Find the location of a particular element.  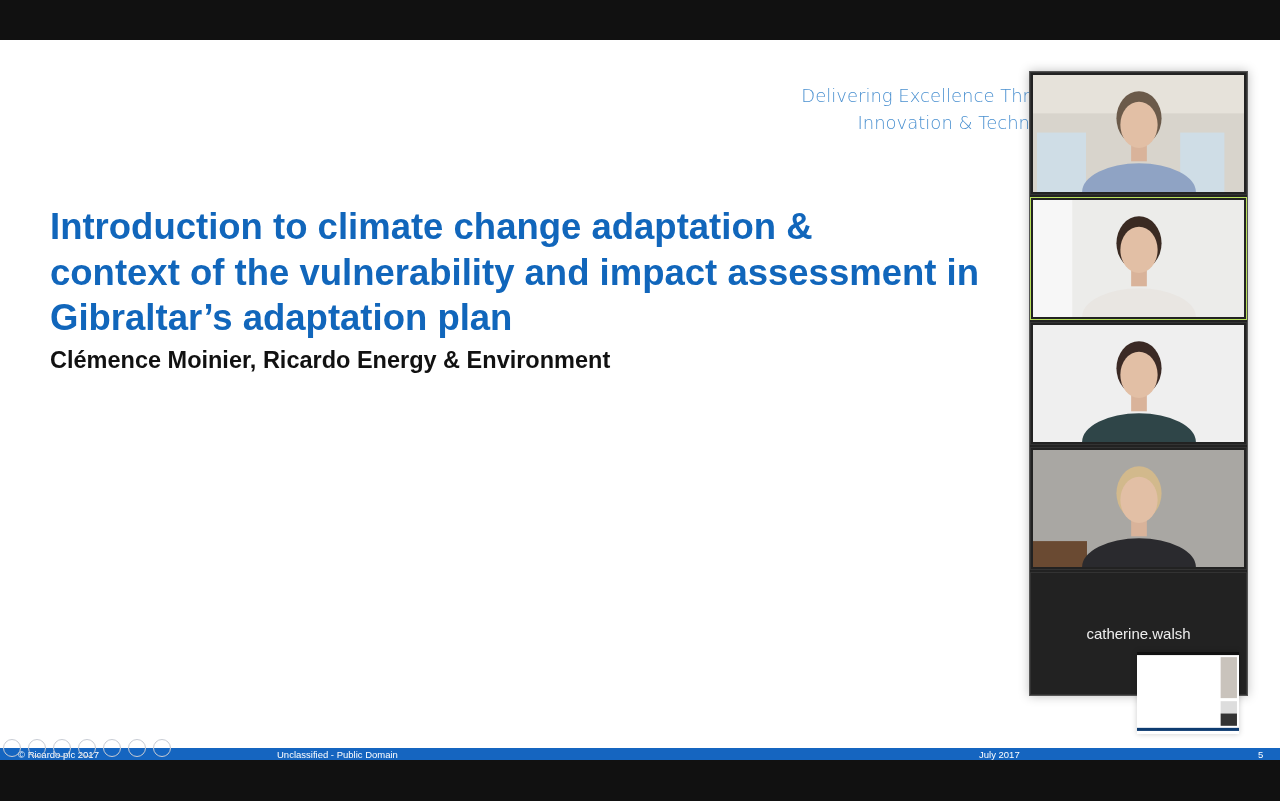

date-text: July 2017 is located at coordinates (1000, 754).